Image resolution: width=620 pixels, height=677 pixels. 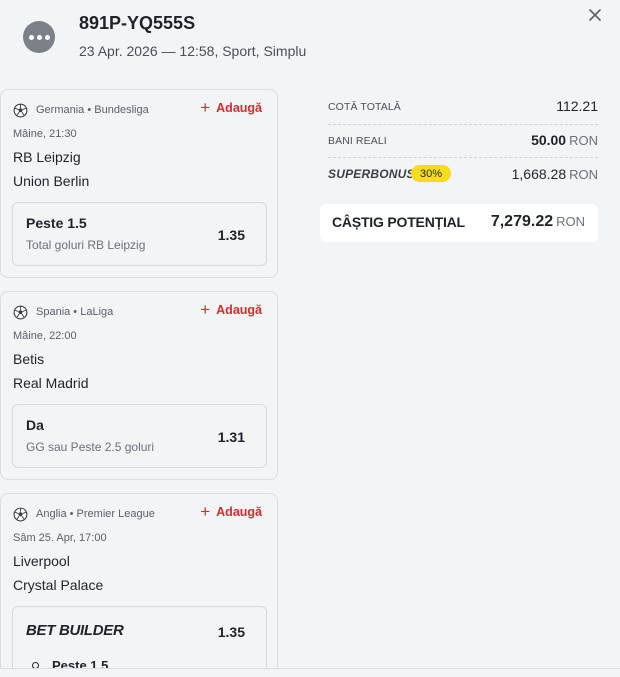 I want to click on stake-value: 50.00, so click(x=549, y=140).